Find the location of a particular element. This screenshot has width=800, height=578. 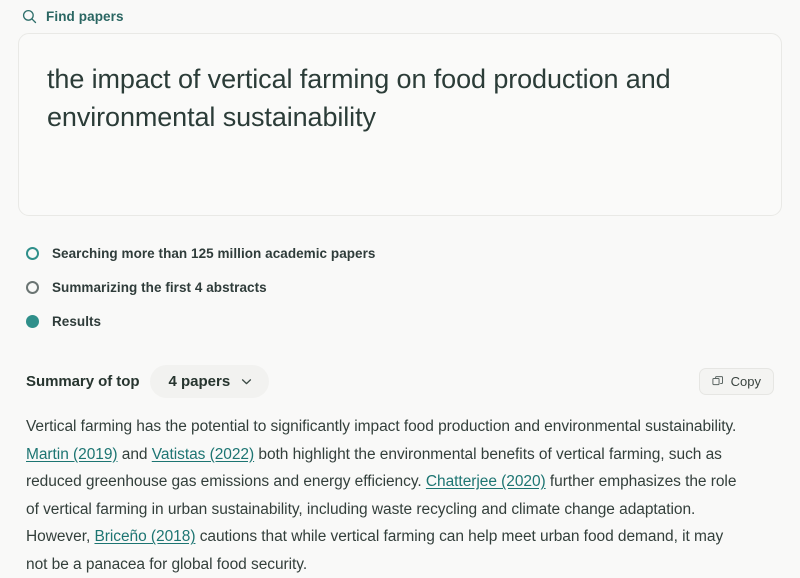

copy-icon is located at coordinates (717, 381).